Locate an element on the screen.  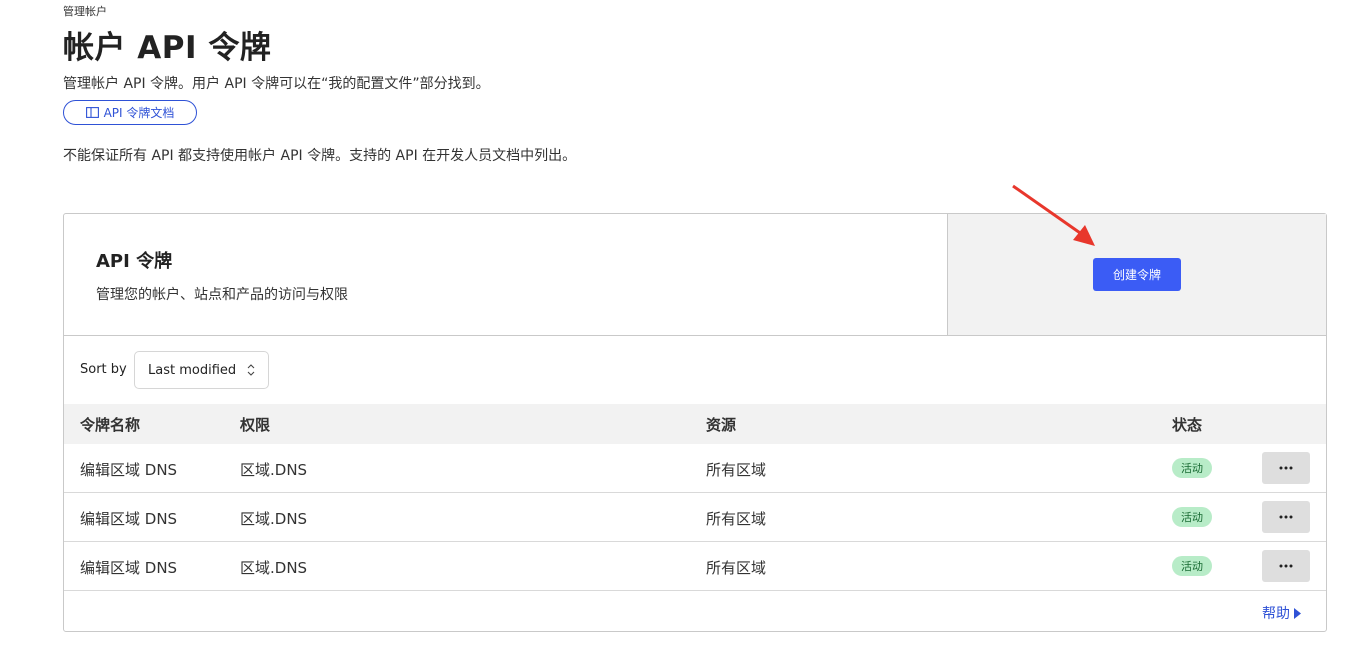
page-subtitle: 管理帐户 API 令牌。用户 API 令牌可以在“我的配置文件”部分找到。 is located at coordinates (276, 84).